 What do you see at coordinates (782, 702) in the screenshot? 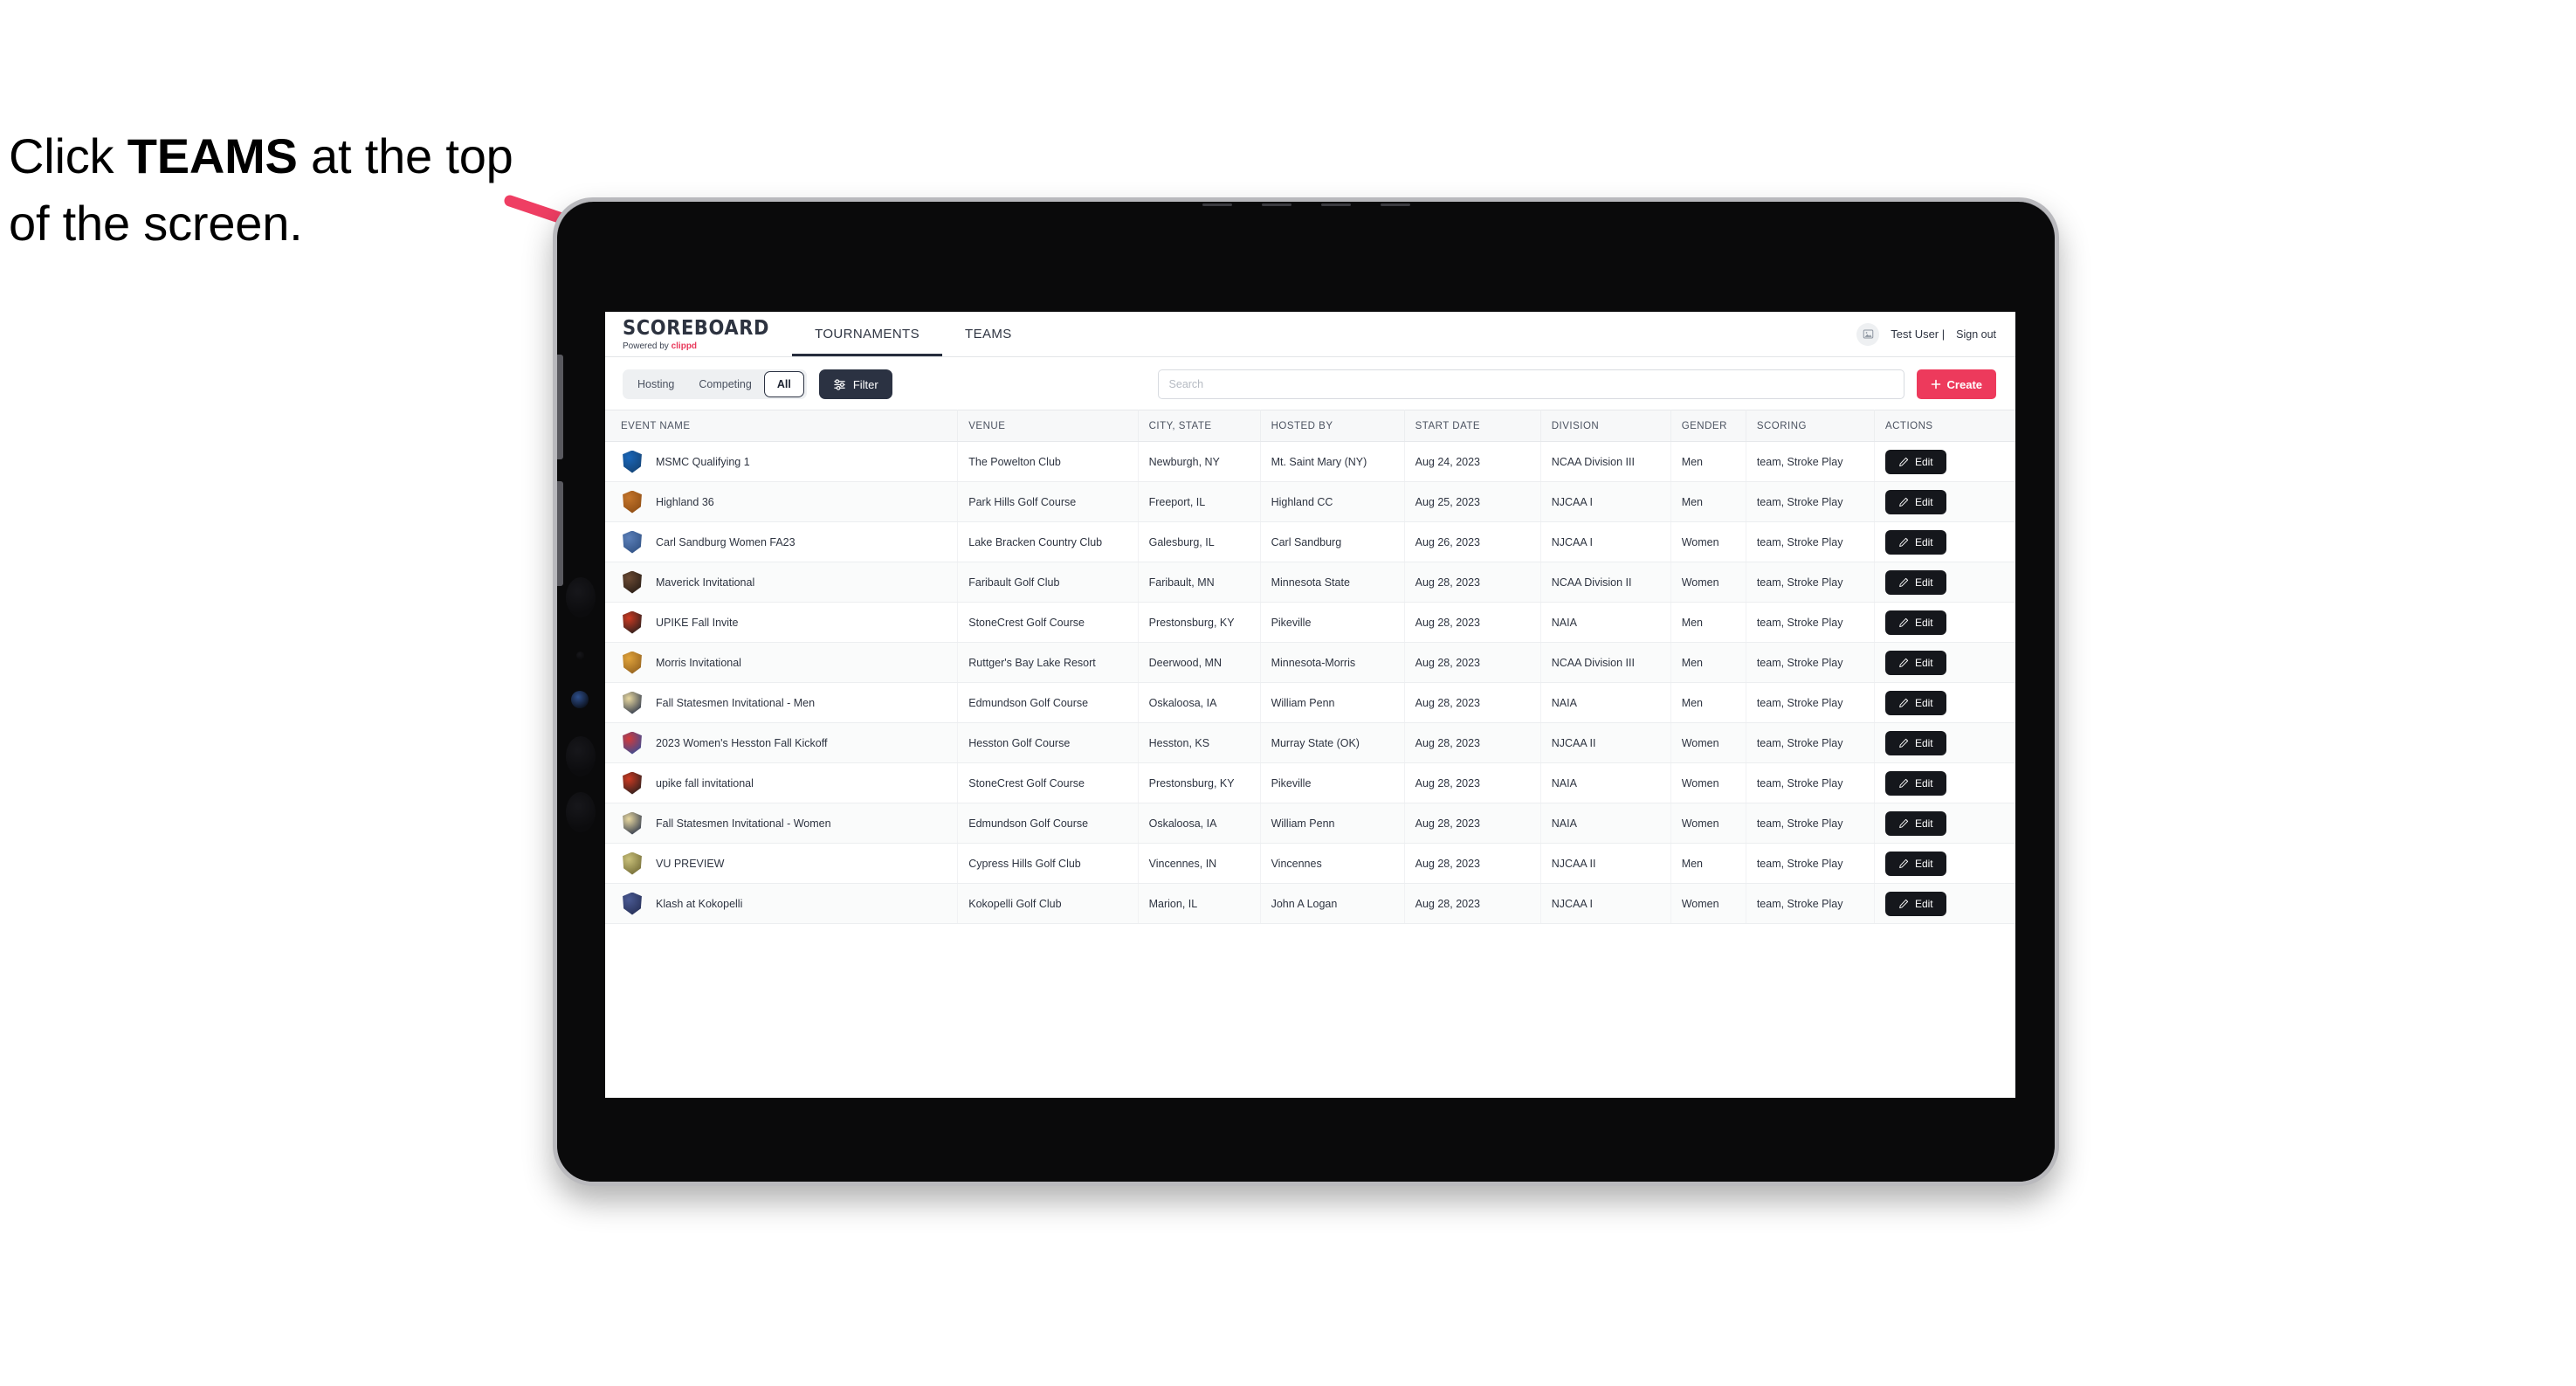
I see `cell-event-name: Fall Statesmen Invitational - Men` at bounding box center [782, 702].